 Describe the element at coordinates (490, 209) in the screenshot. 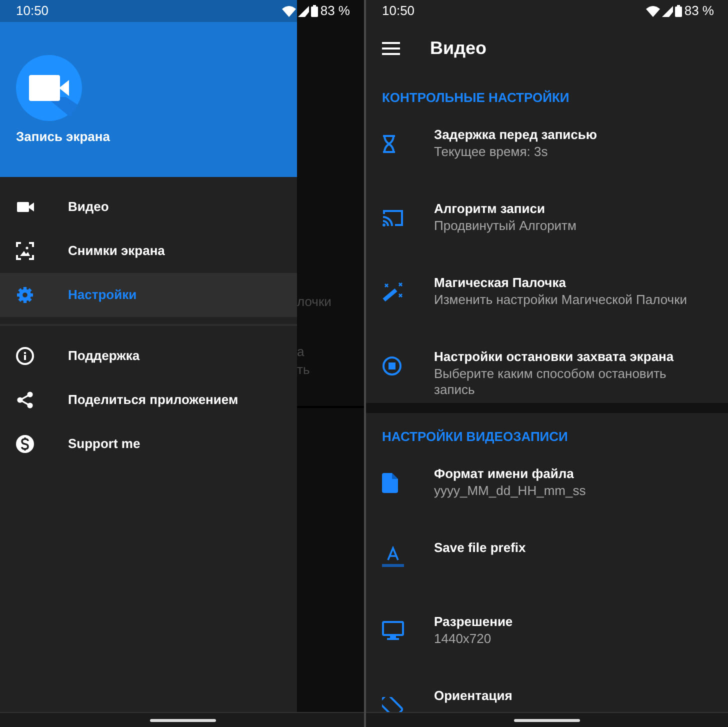

I see `preference-title: Алгоритм записи` at that location.